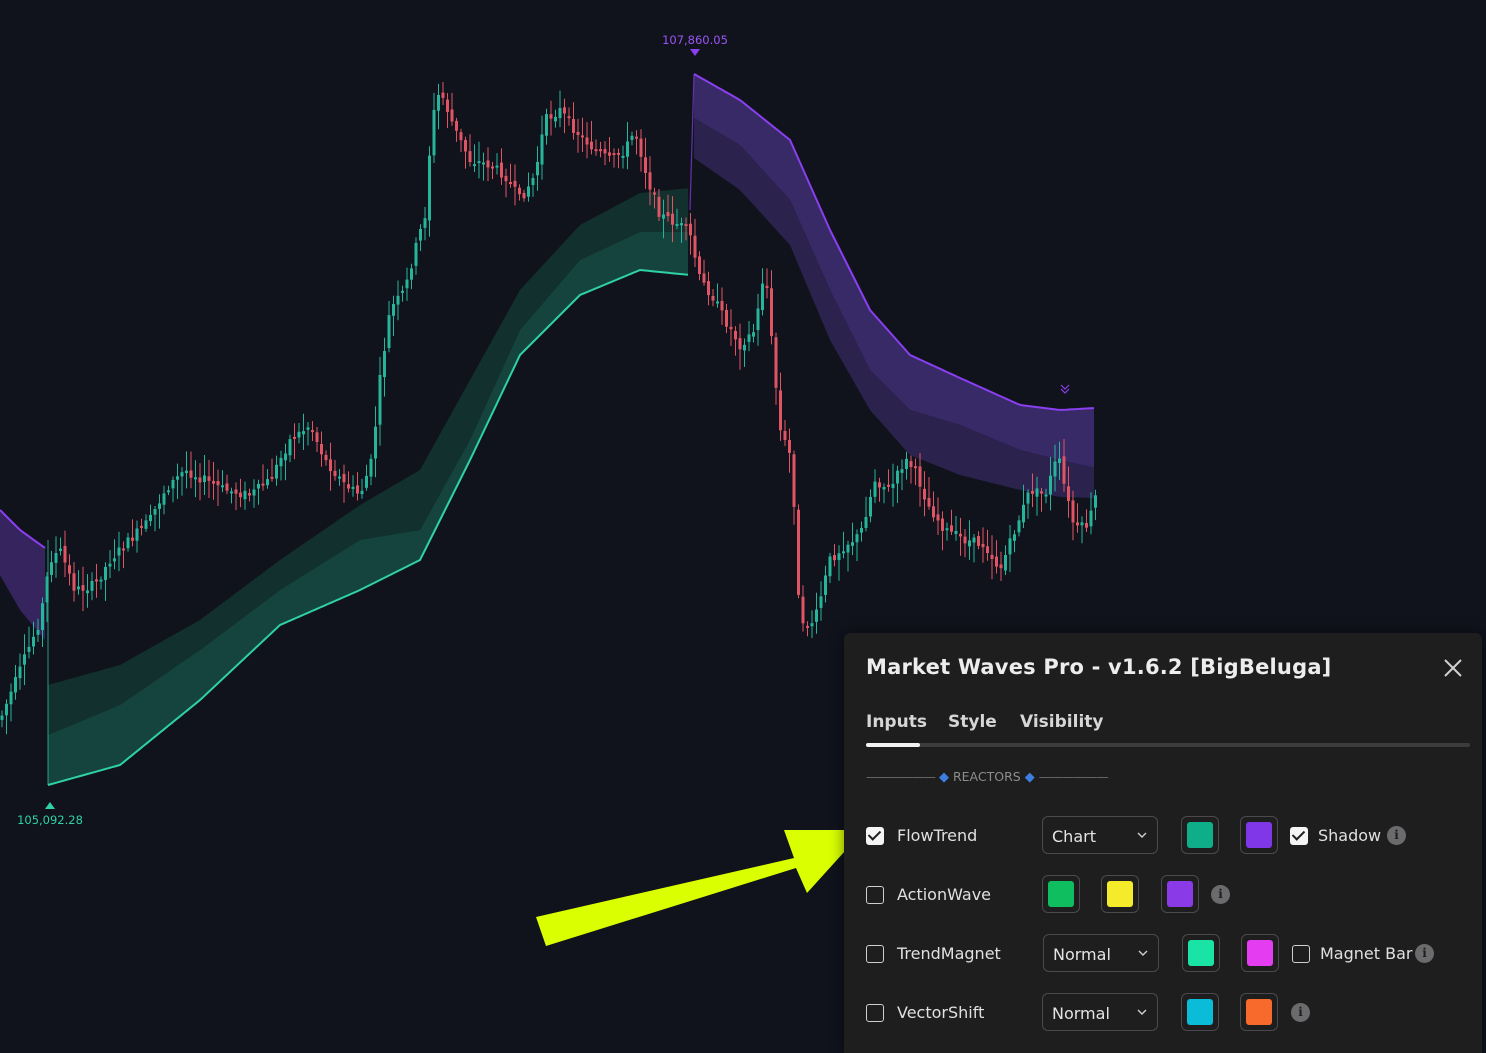 The width and height of the screenshot is (1486, 1053). What do you see at coordinates (1180, 894) in the screenshot?
I see `actionwave-color-3-swatch` at bounding box center [1180, 894].